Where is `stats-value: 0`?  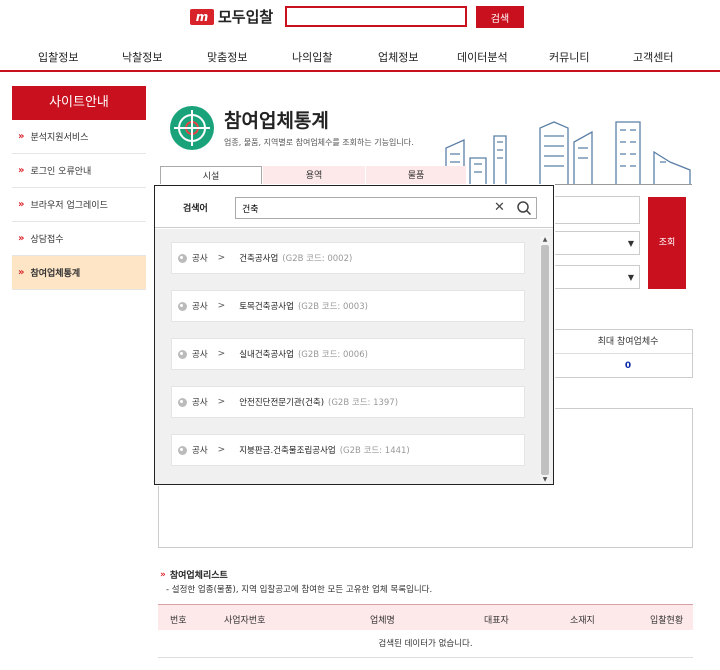
stats-value: 0 is located at coordinates (628, 366).